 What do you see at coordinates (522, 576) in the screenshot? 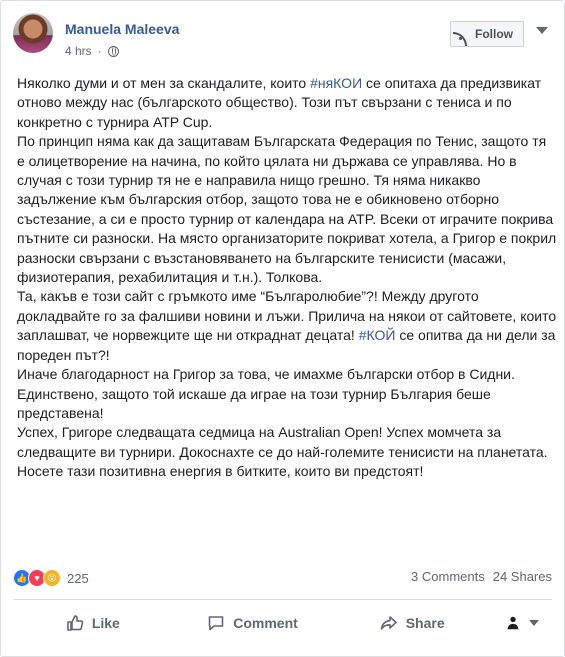
I see `shares-count: 24 Shares` at bounding box center [522, 576].